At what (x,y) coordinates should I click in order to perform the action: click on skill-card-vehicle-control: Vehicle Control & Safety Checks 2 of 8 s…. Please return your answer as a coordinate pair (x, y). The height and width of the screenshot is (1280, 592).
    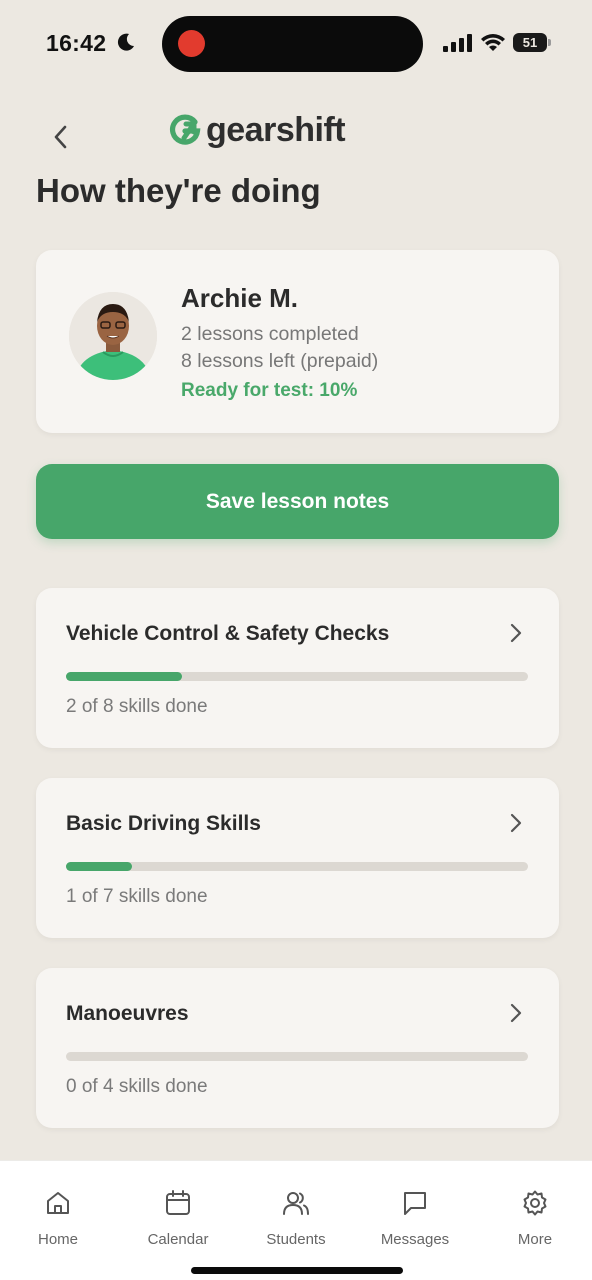
    Looking at the image, I should click on (297, 668).